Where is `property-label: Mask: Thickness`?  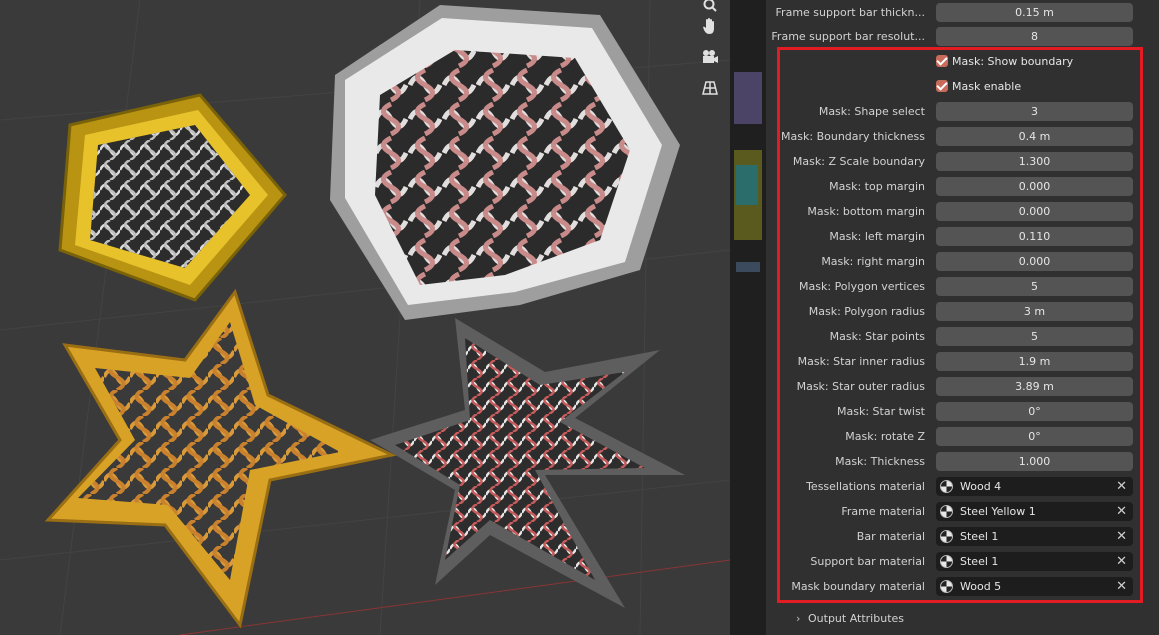
property-label: Mask: Thickness is located at coordinates (880, 461).